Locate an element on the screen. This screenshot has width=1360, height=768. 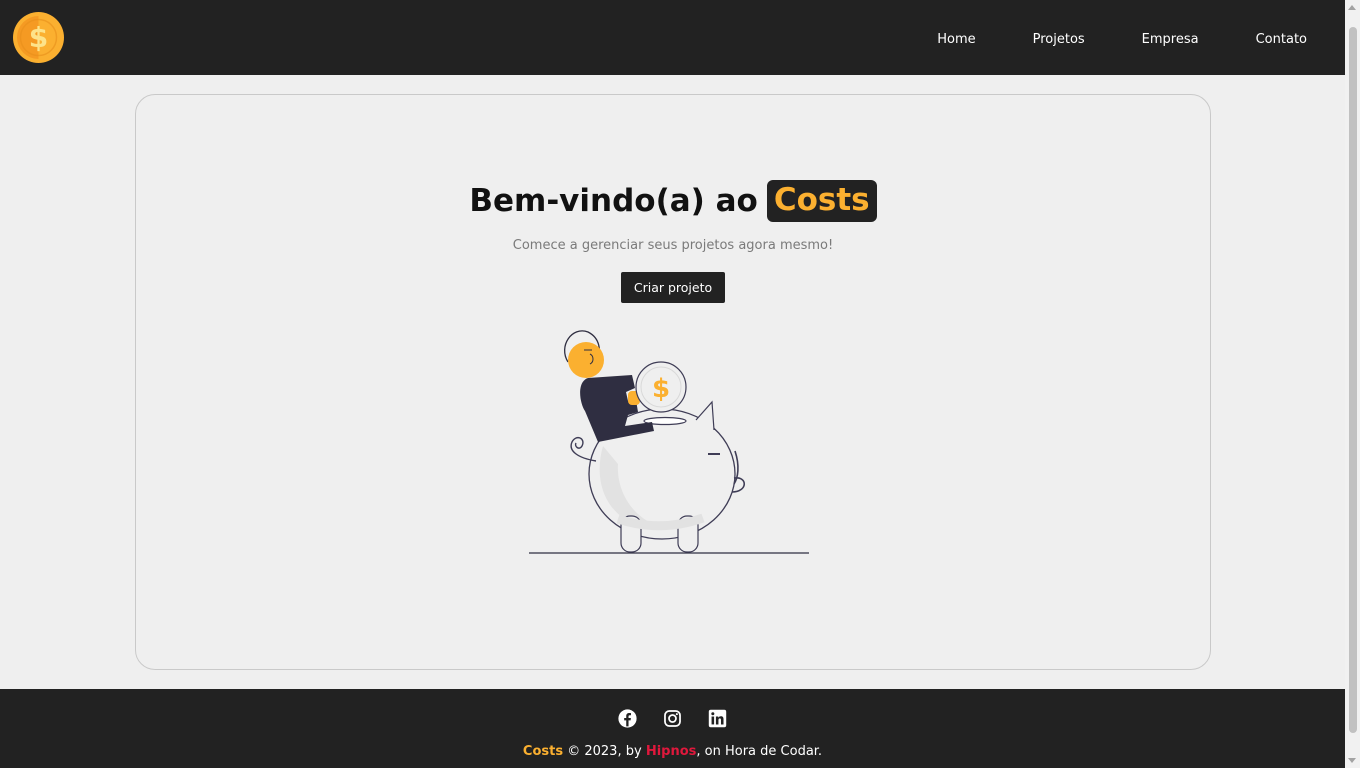
footer-author: Hipnos is located at coordinates (671, 751).